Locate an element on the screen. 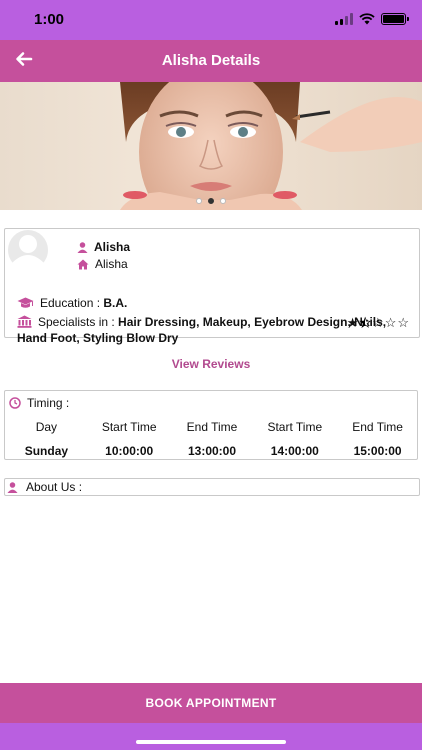 This screenshot has width=422, height=750. home-icon is located at coordinates (83, 264).